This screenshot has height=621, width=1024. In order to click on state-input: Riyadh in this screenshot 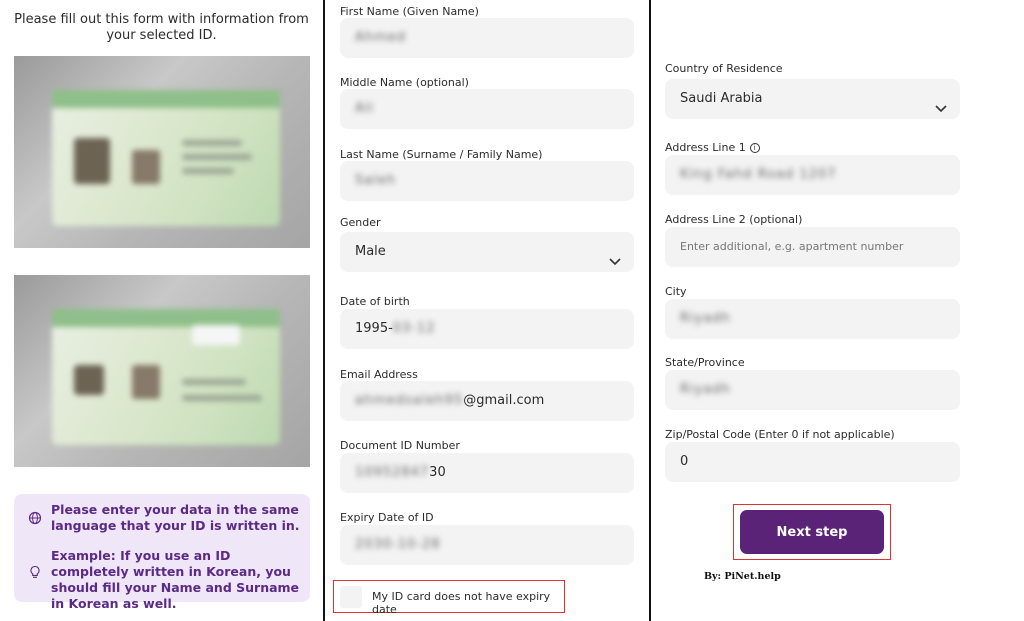, I will do `click(812, 390)`.